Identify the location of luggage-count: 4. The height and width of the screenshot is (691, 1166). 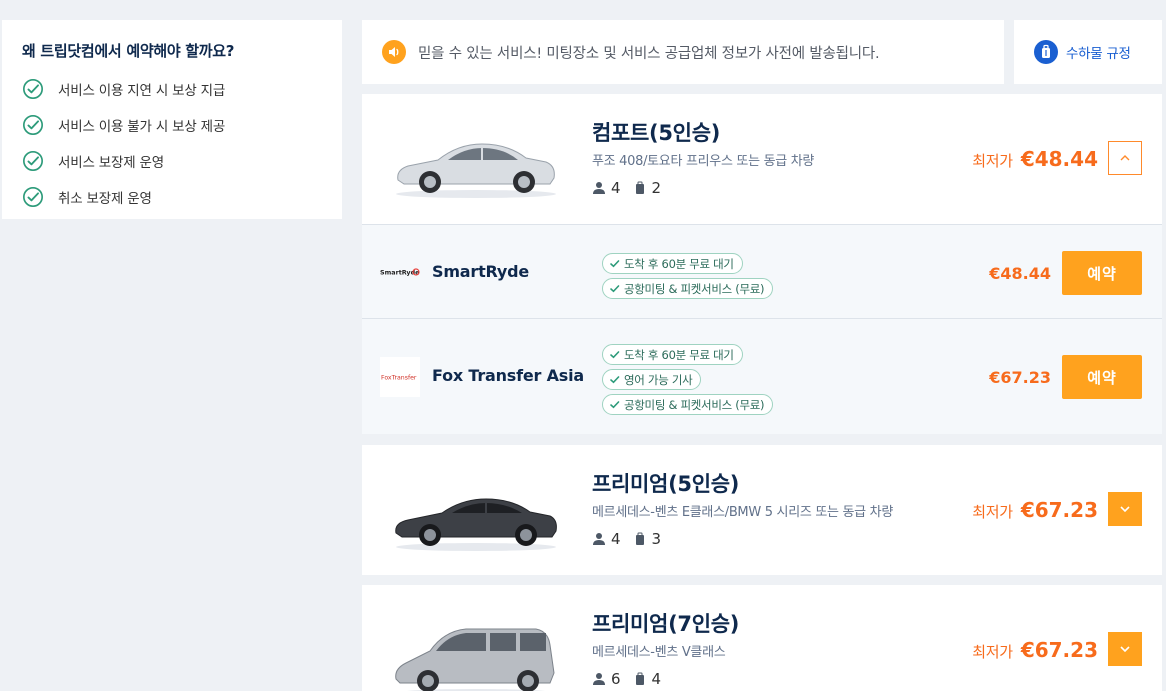
(656, 679).